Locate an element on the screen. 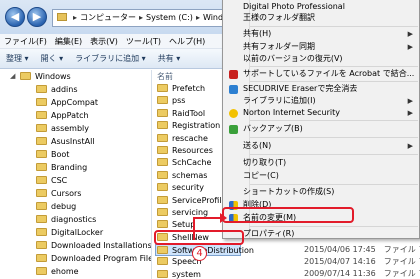 This screenshot has height=279, width=420. menu-view: 表示(V) is located at coordinates (104, 41).